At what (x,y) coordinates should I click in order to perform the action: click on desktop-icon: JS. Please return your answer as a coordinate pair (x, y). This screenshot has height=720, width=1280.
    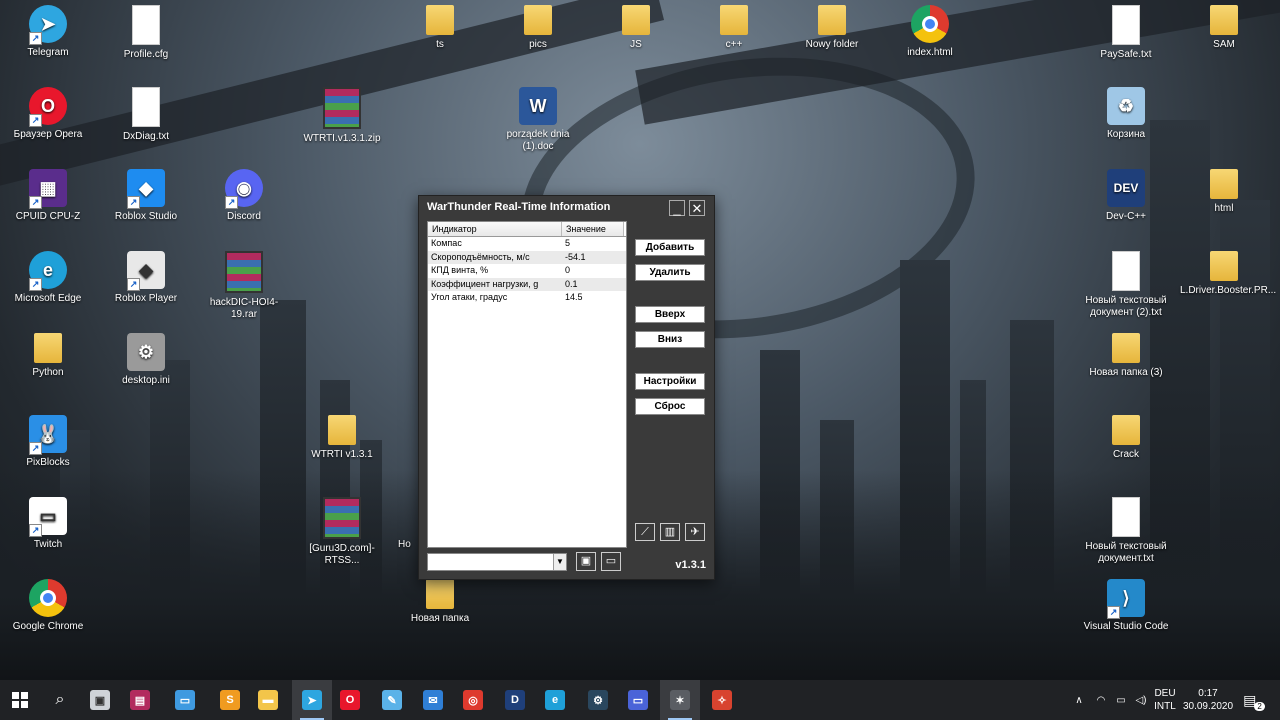
    Looking at the image, I should click on (636, 28).